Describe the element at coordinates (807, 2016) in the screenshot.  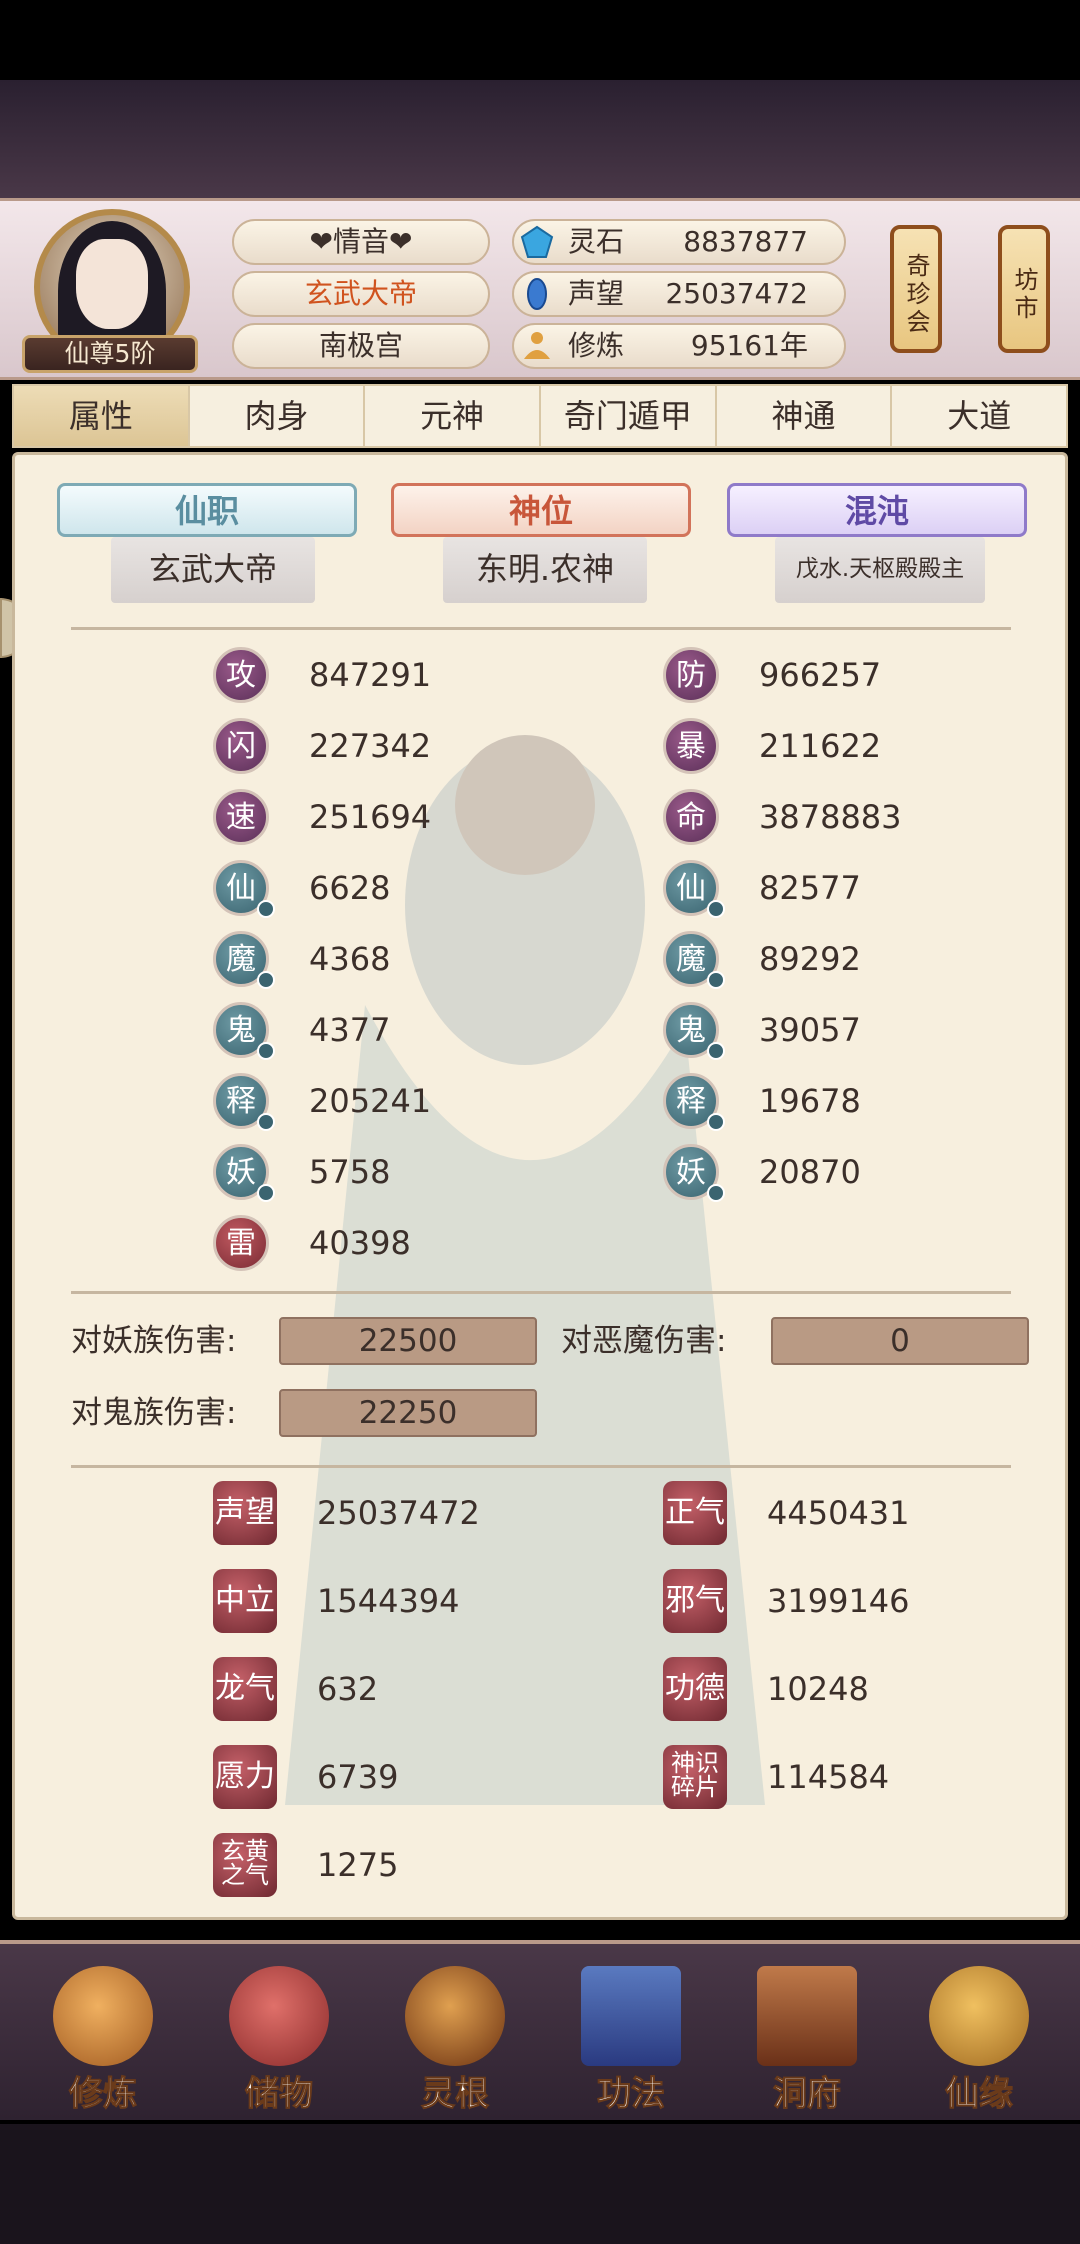
I see `cave-mansion-icon` at that location.